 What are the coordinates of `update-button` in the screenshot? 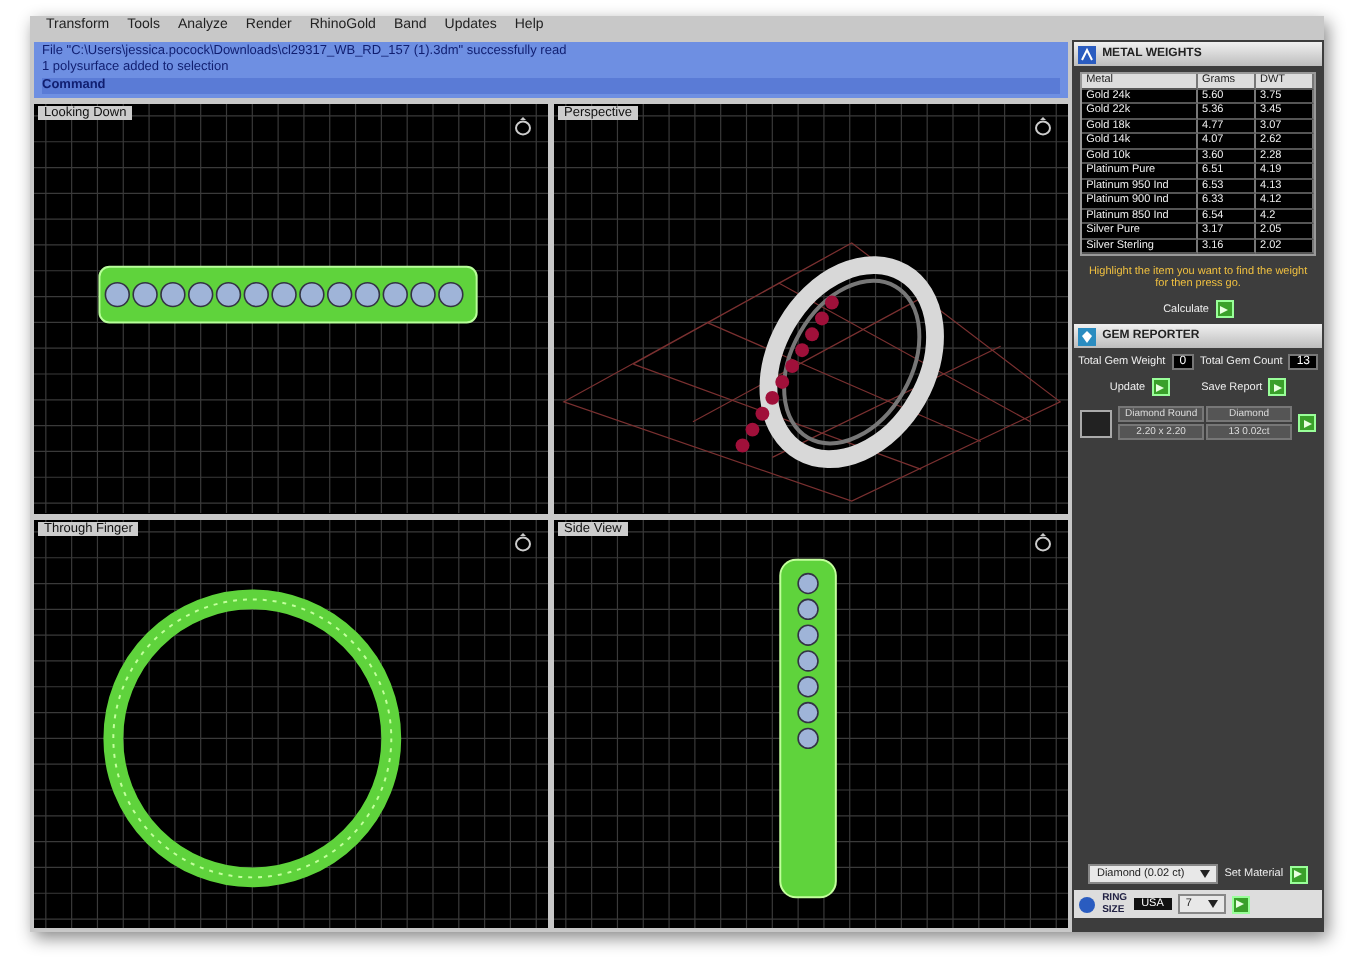 It's located at (1160, 387).